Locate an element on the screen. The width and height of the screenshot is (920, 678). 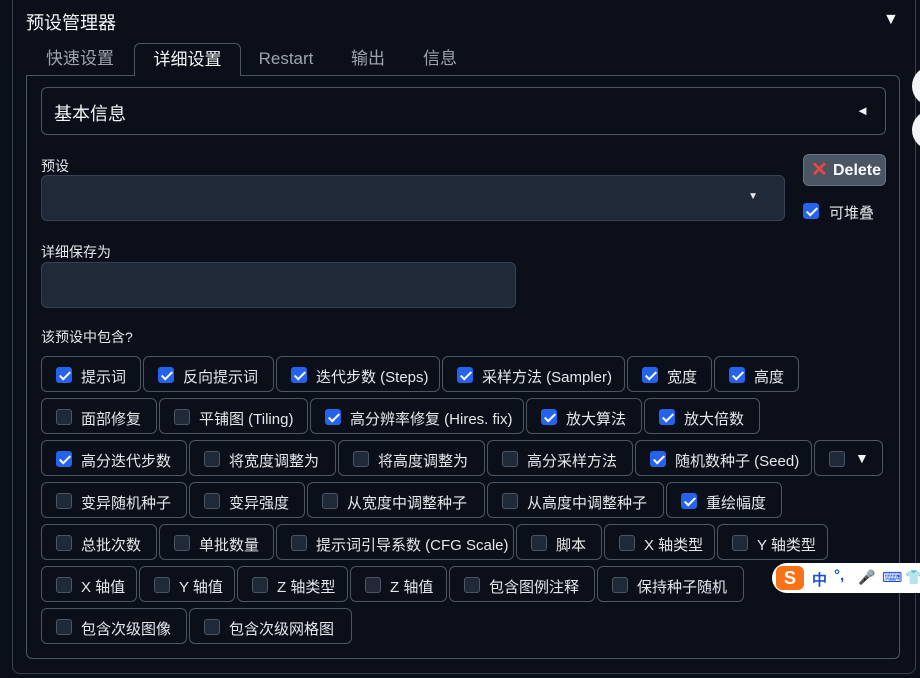
tab-quick-settings: 快速设置 is located at coordinates (80, 59).